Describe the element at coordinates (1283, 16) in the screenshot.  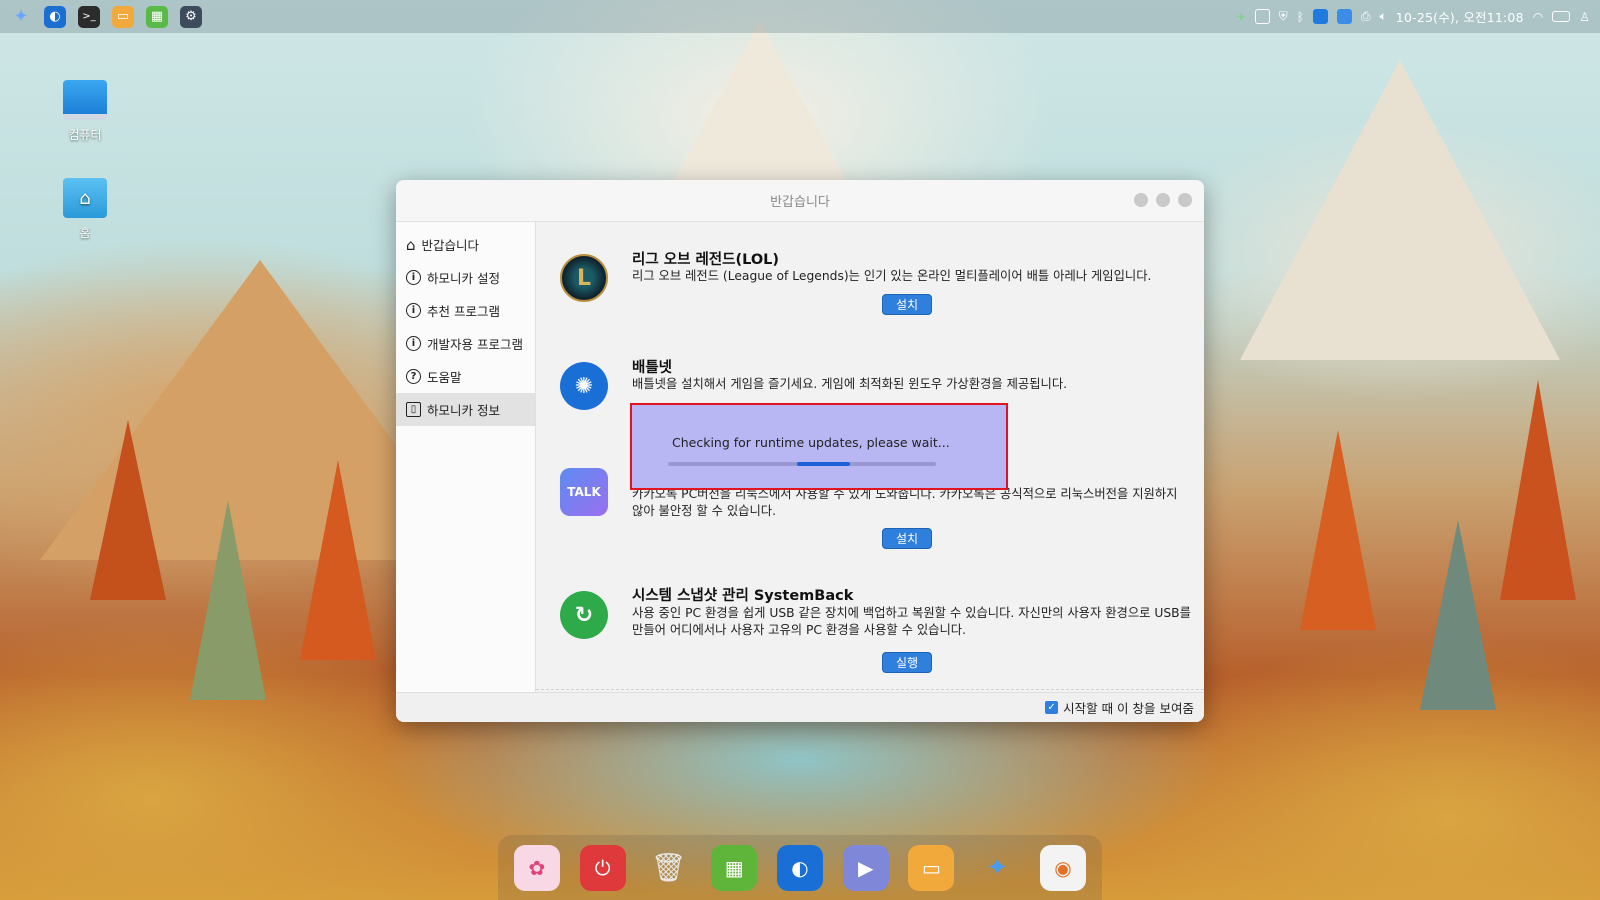
I see `shield-icon: ⛨` at that location.